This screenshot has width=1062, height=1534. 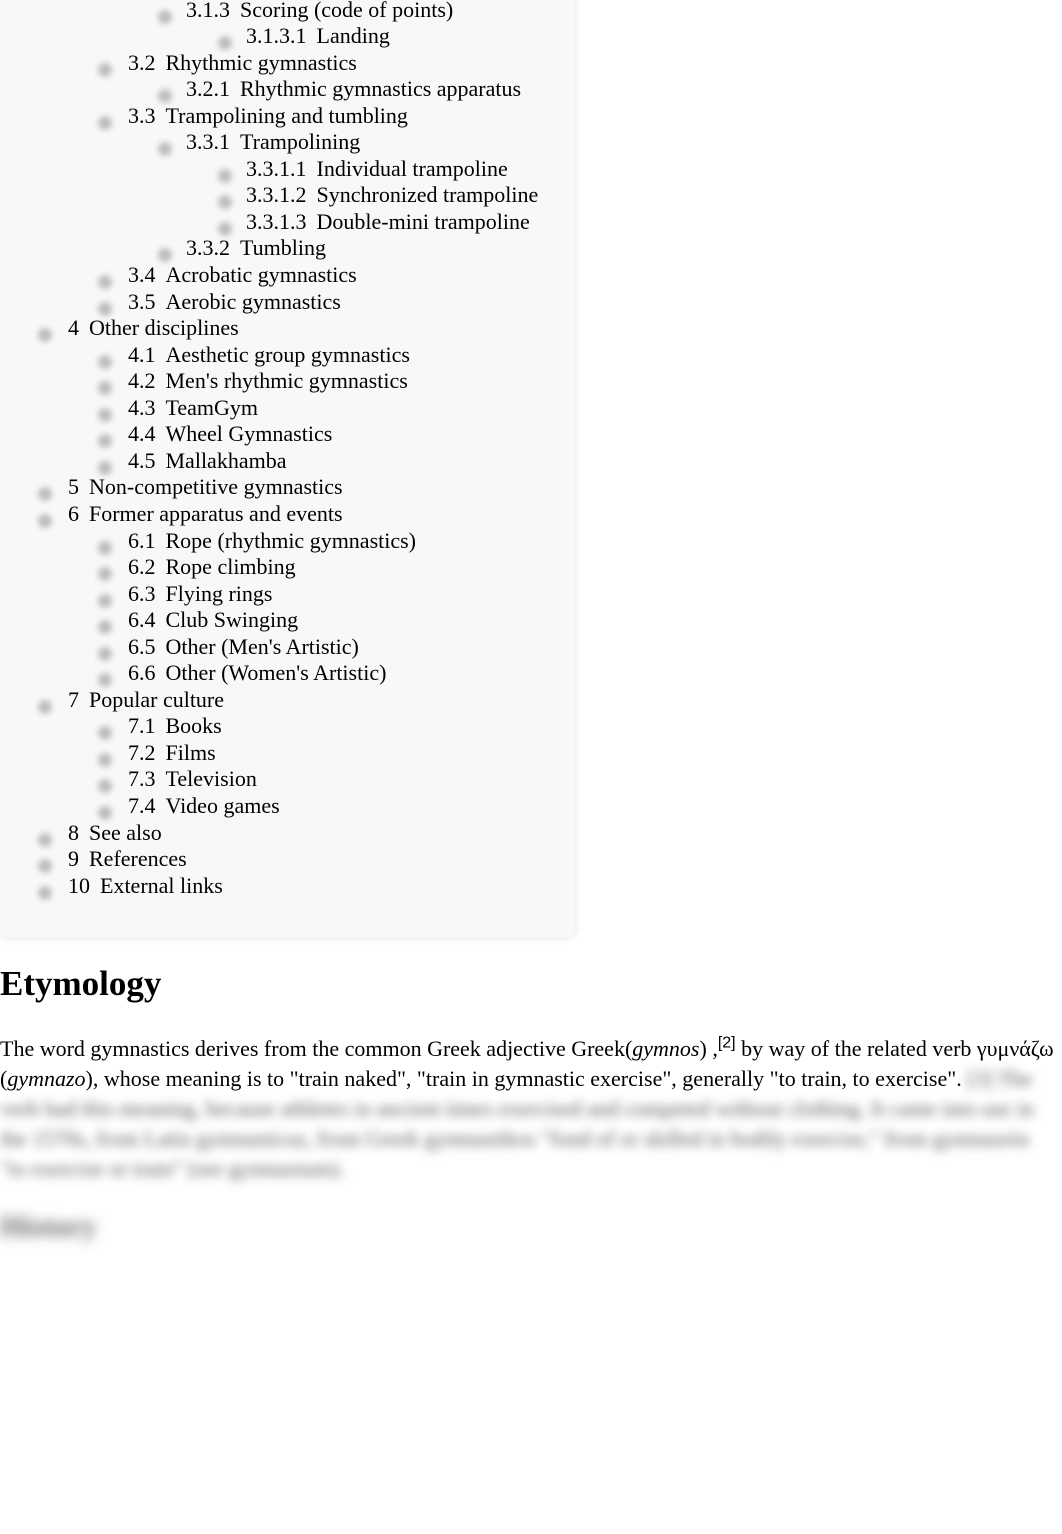 I want to click on toc-number: 3.3.1, so click(x=208, y=142).